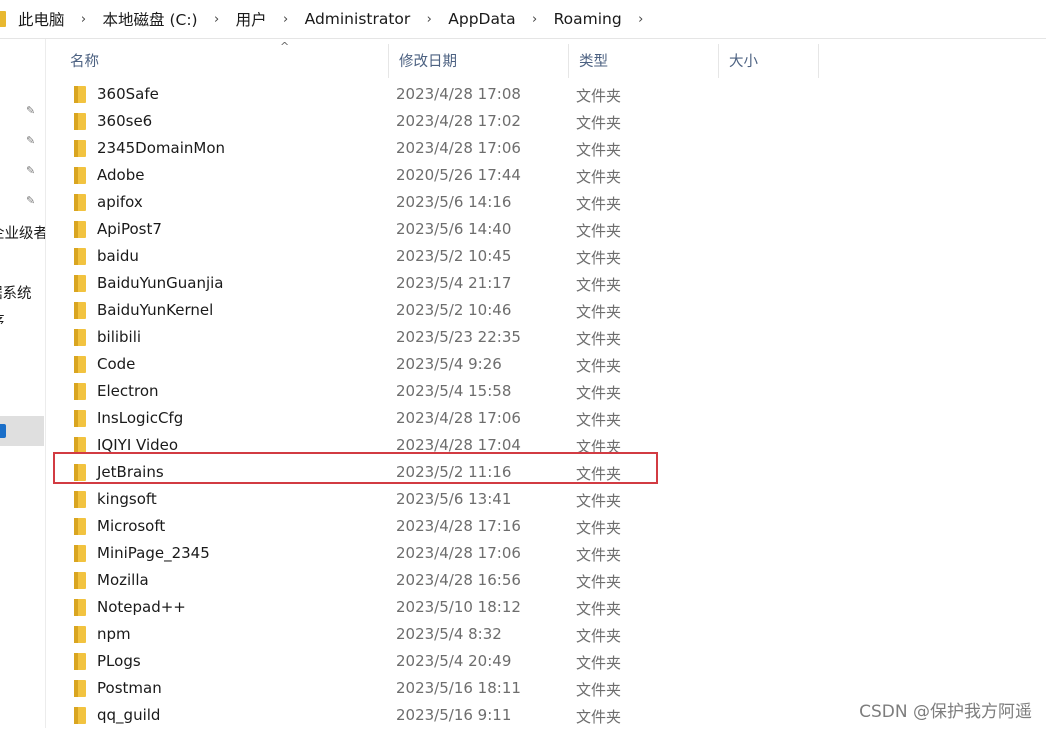 The image size is (1046, 730). I want to click on file-name: Notepad++, so click(141, 607).